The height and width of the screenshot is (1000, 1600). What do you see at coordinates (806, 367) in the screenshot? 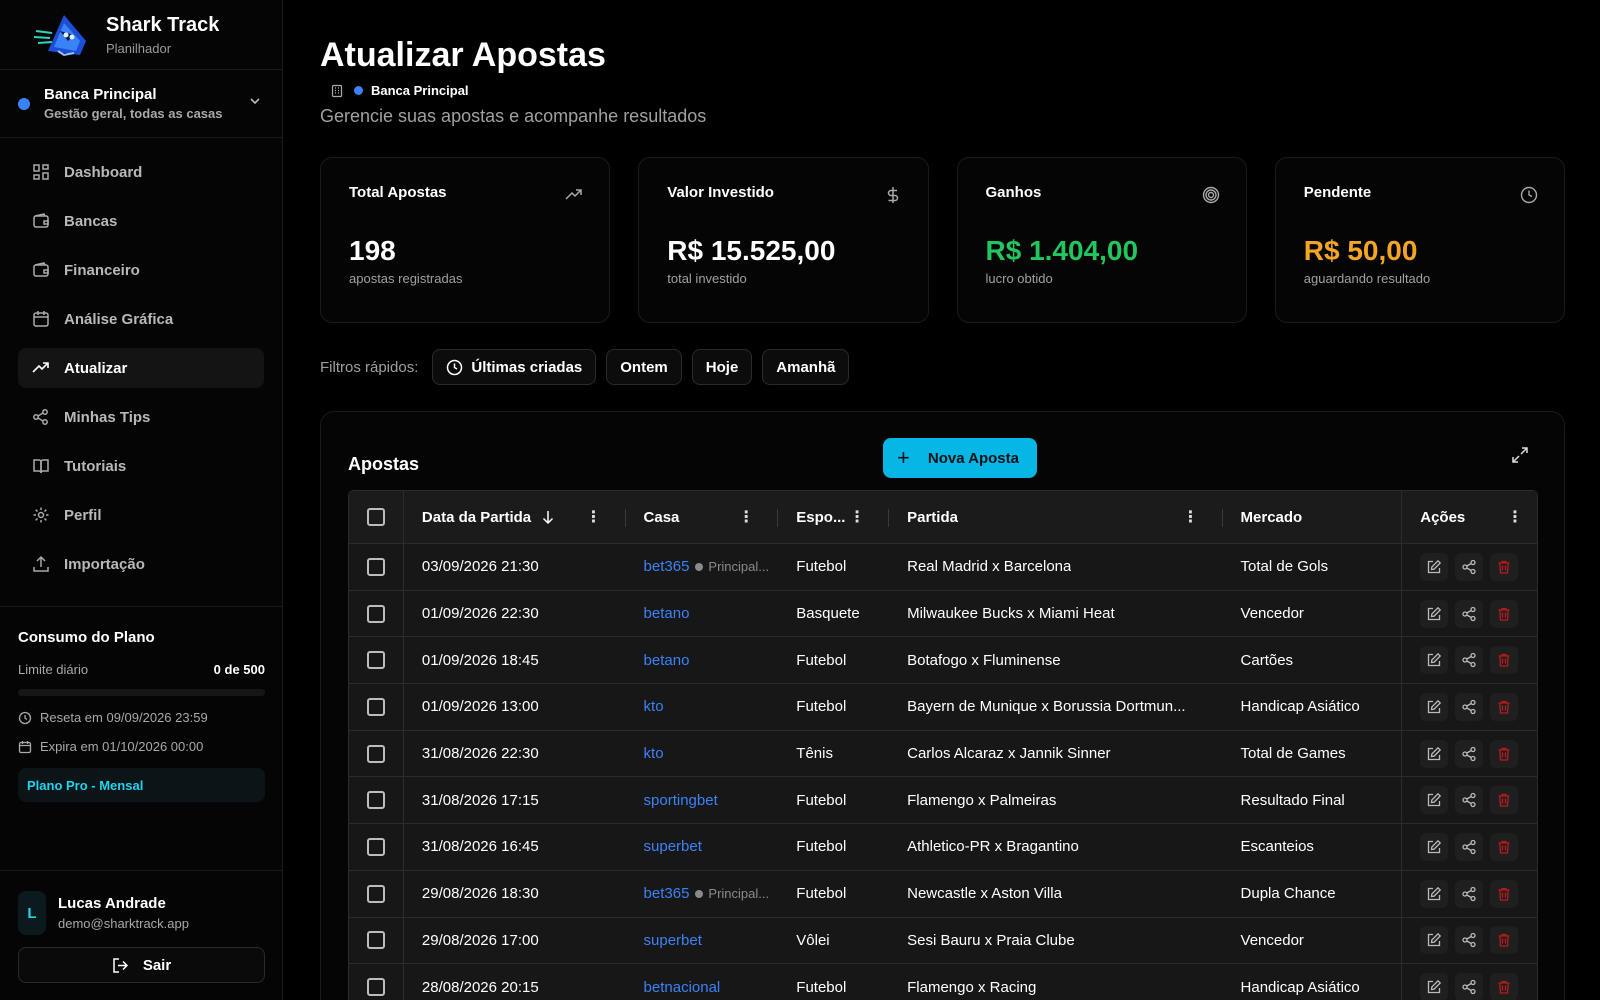
I see `filter-chip-amanha: Amanhã` at bounding box center [806, 367].